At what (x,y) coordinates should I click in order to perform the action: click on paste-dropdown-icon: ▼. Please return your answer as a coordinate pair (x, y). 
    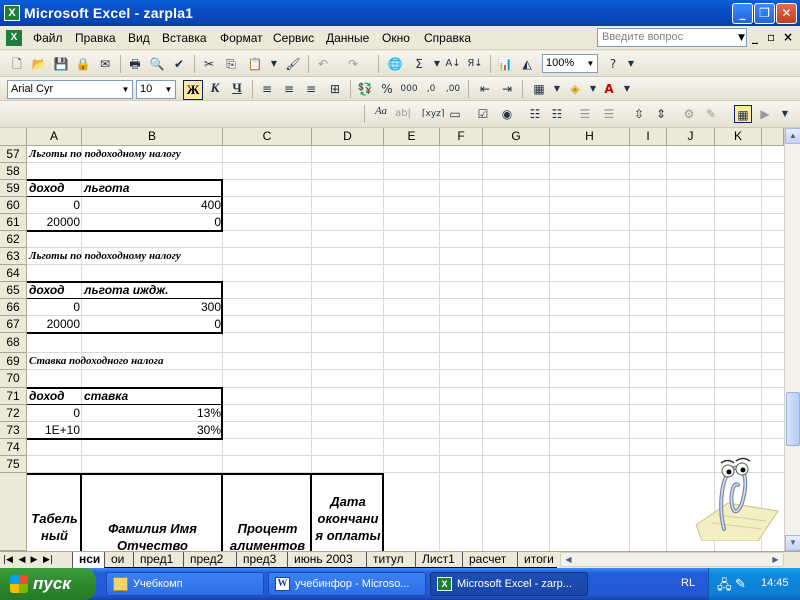
    Looking at the image, I should click on (274, 64).